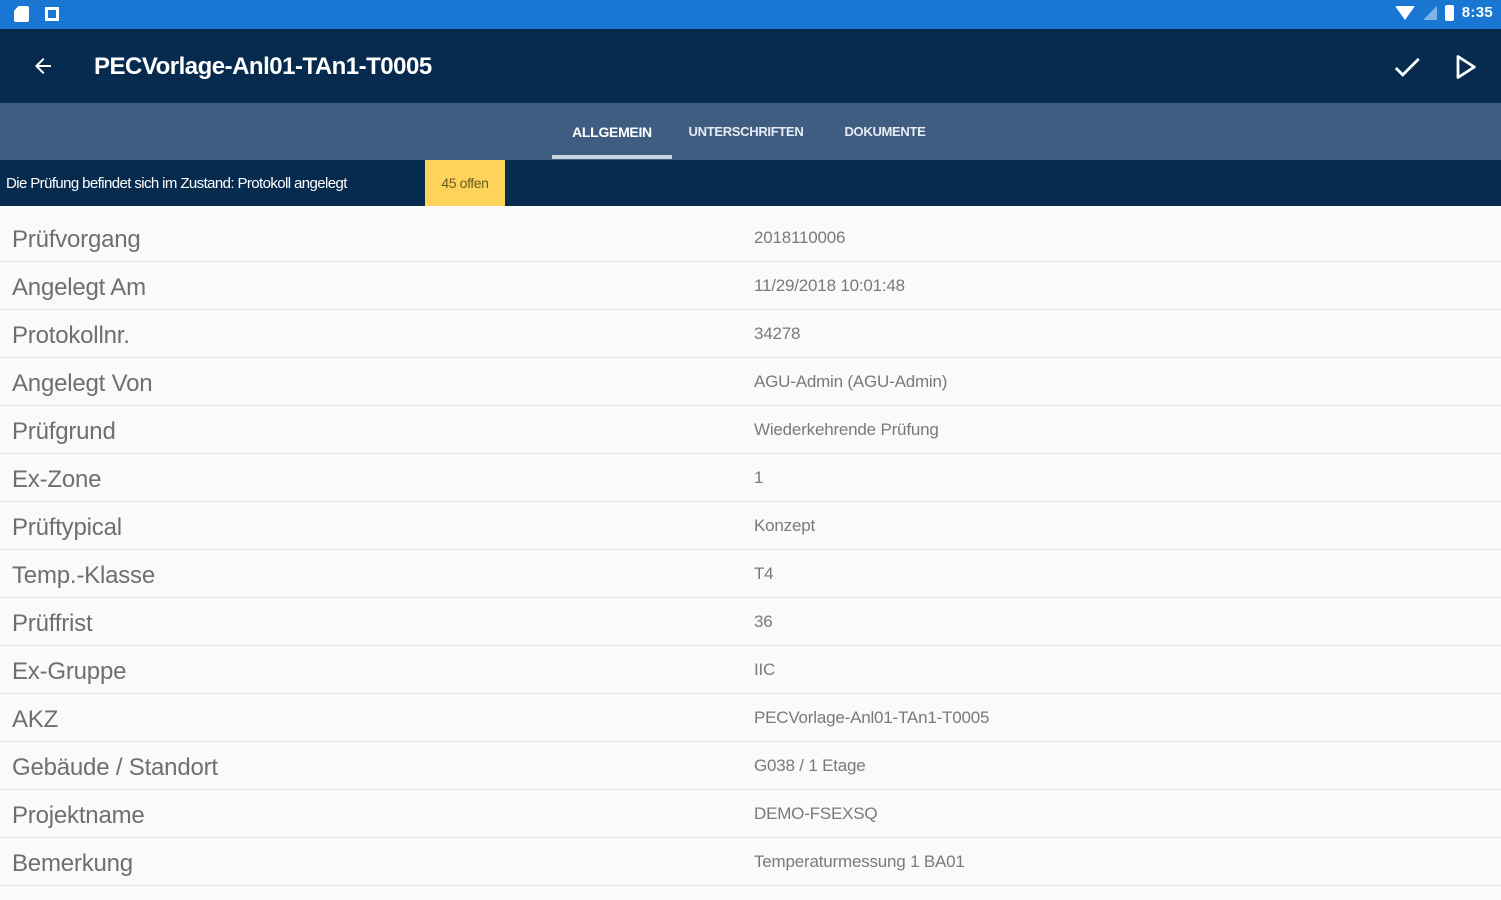 This screenshot has width=1501, height=900. What do you see at coordinates (465, 183) in the screenshot?
I see `open-items-badge: 45 offen` at bounding box center [465, 183].